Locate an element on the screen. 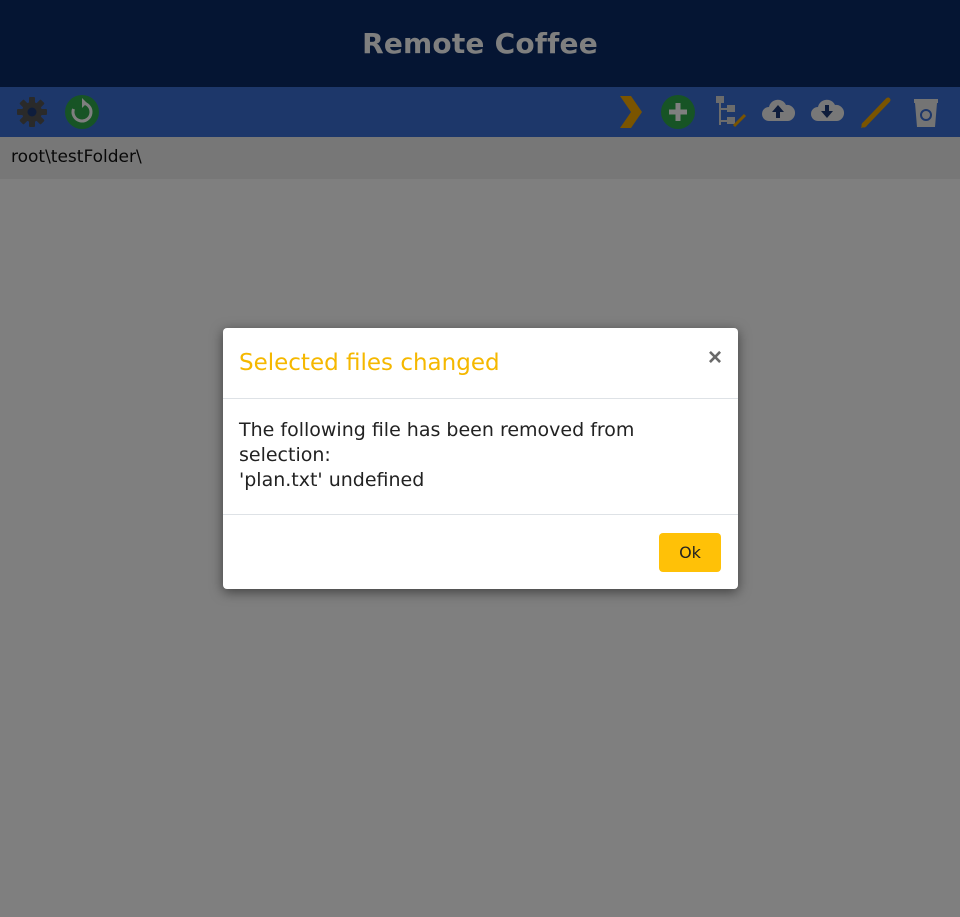 The width and height of the screenshot is (960, 917). ok-button: Ok is located at coordinates (690, 552).